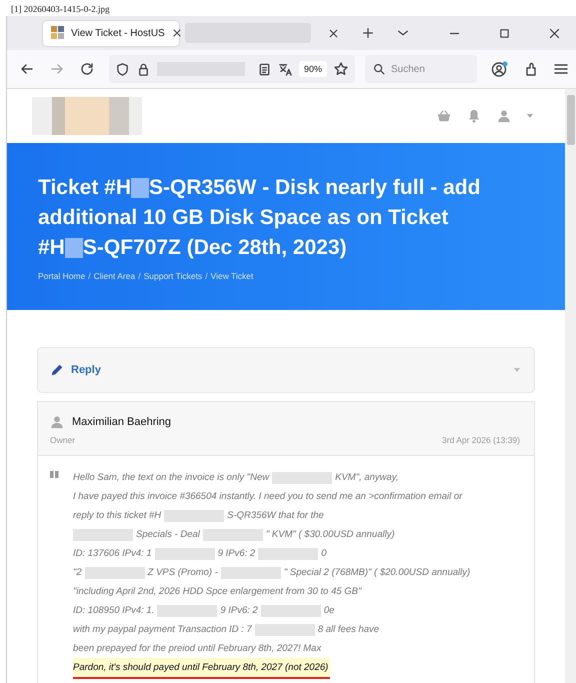  Describe the element at coordinates (377, 573) in the screenshot. I see `message-text: " Special 2 (768MB)" ( $20.00USD annually)` at that location.